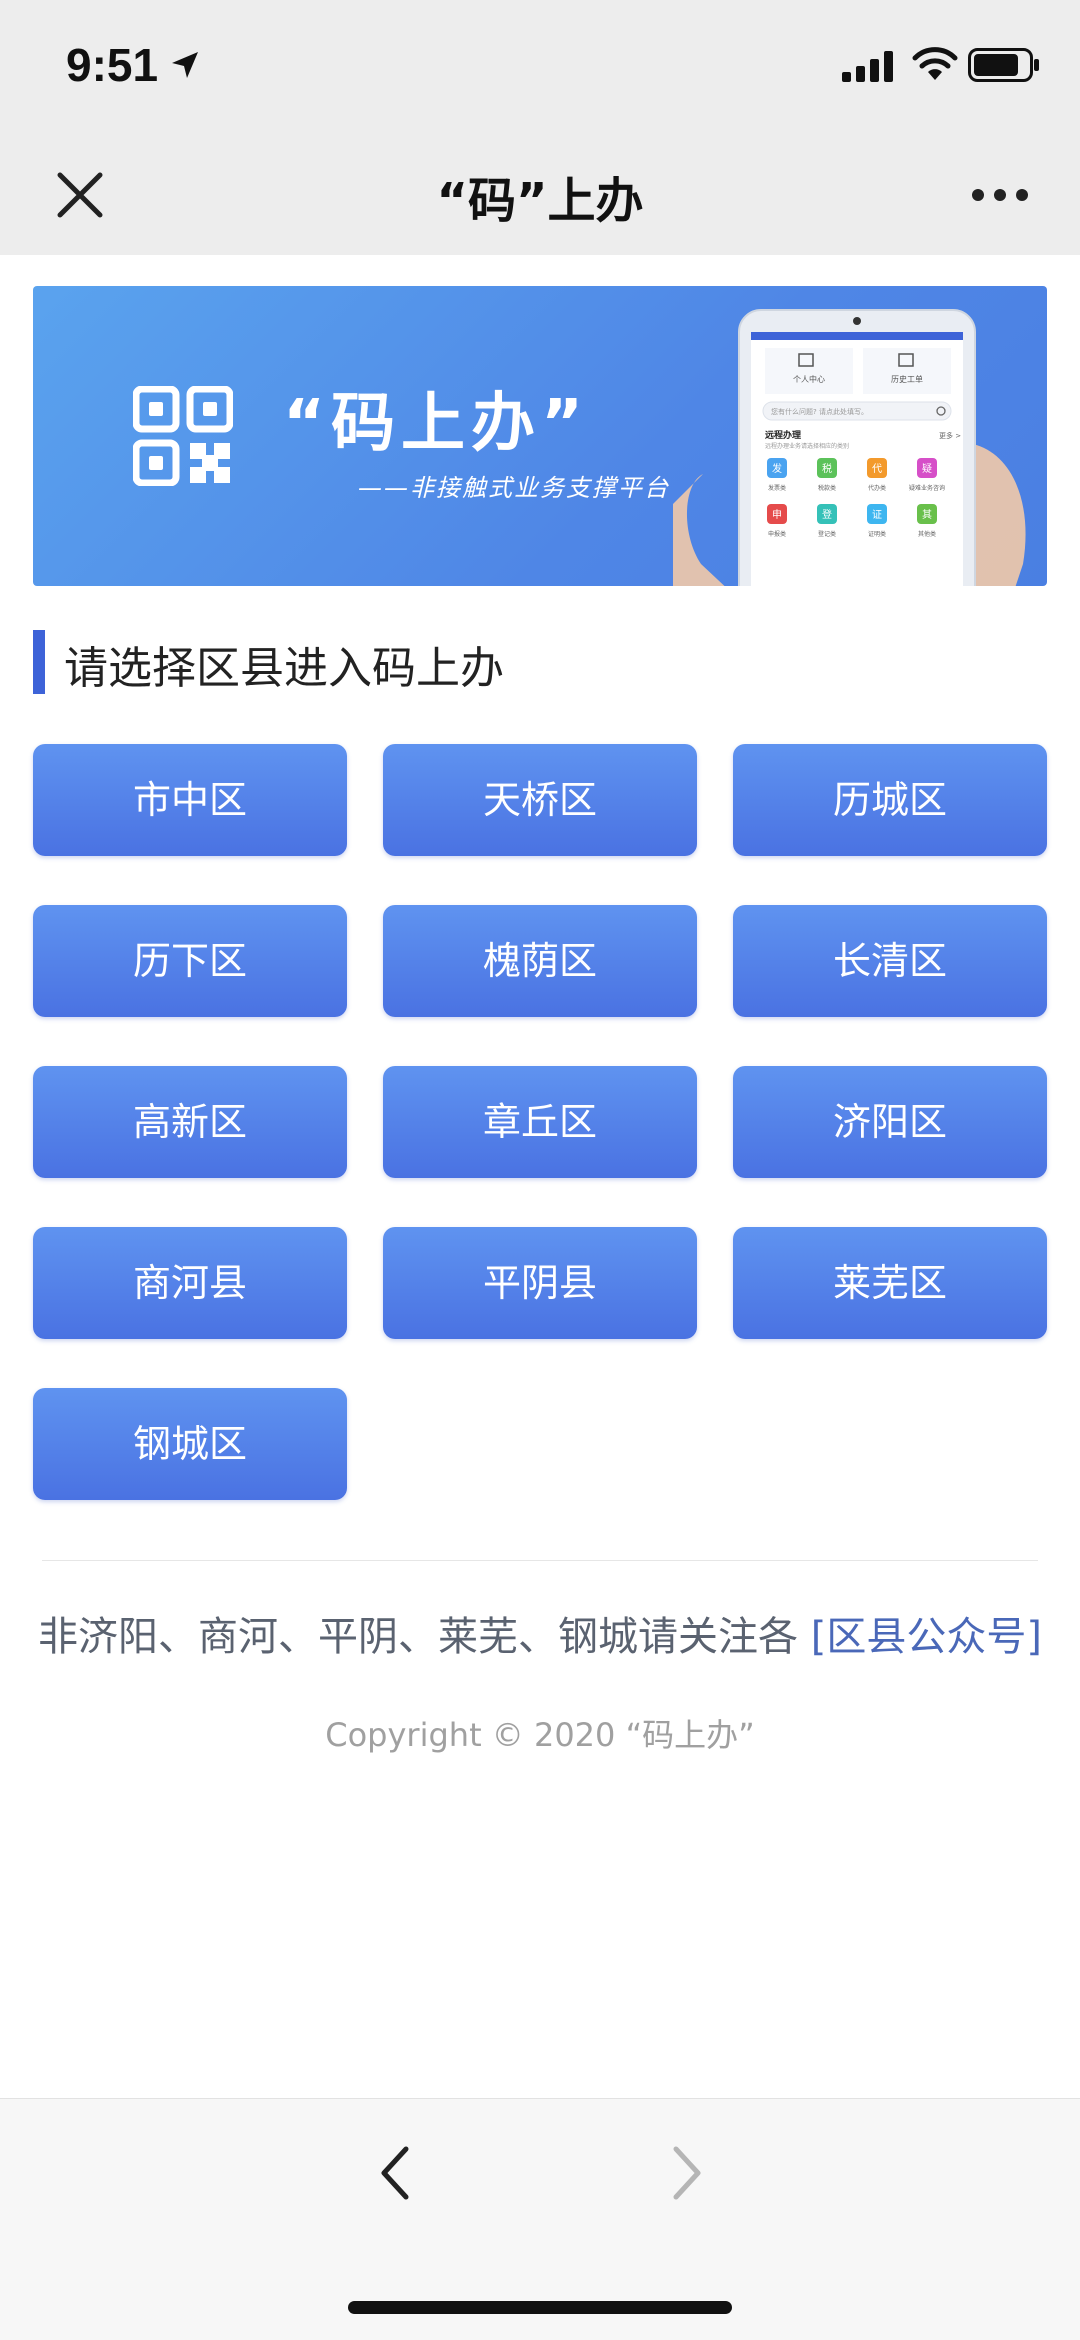 Image resolution: width=1080 pixels, height=2340 pixels. What do you see at coordinates (185, 67) in the screenshot?
I see `location-arrow-icon` at bounding box center [185, 67].